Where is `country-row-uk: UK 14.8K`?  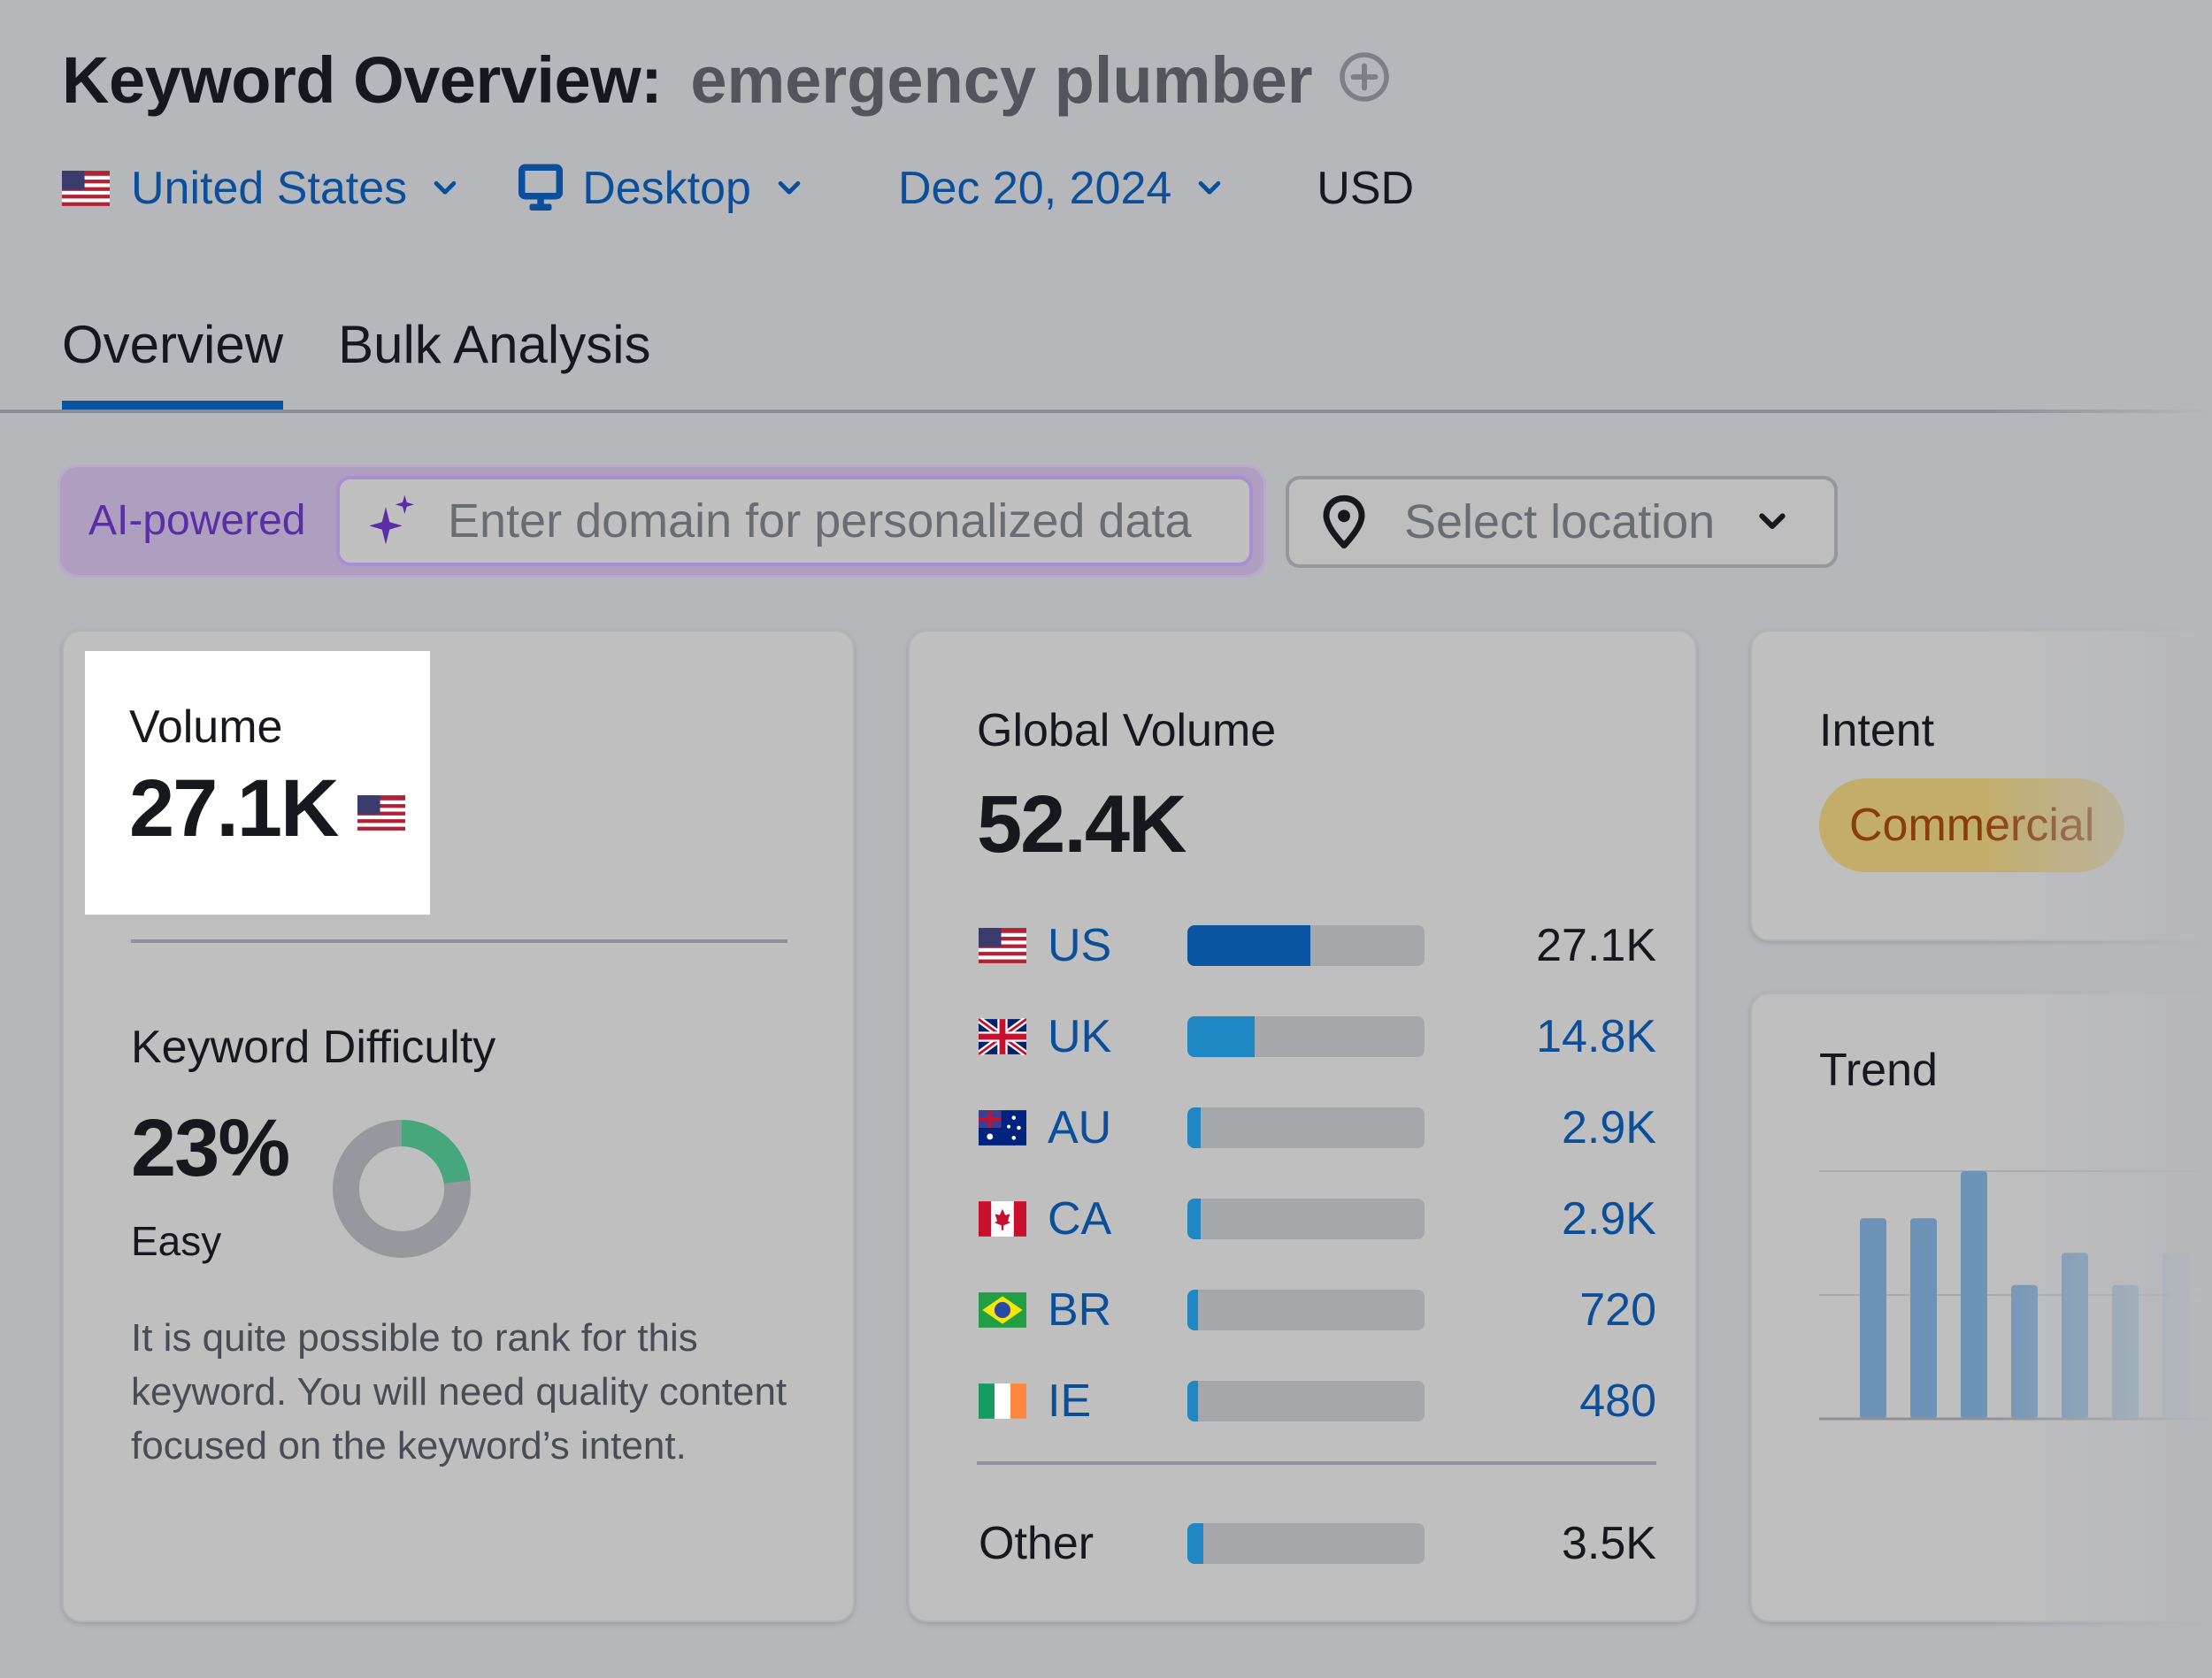 country-row-uk: UK 14.8K is located at coordinates (1318, 1037).